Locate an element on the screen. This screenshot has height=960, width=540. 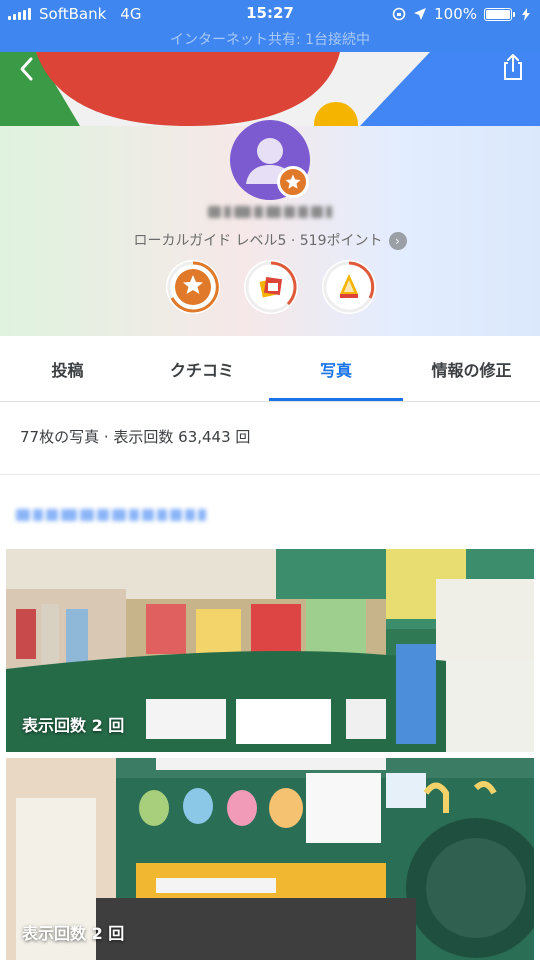
local-guide-level: ローカルガイド レベル5 · 519ポイント › is located at coordinates (270, 240).